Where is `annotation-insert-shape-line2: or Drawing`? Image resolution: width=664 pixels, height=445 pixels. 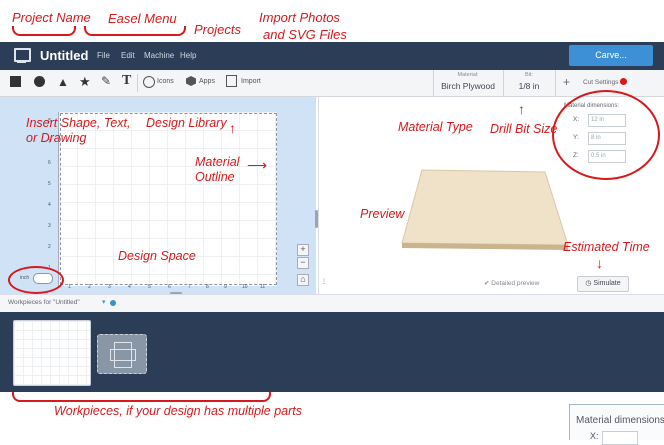
annotation-insert-shape-line2: or Drawing is located at coordinates (56, 138).